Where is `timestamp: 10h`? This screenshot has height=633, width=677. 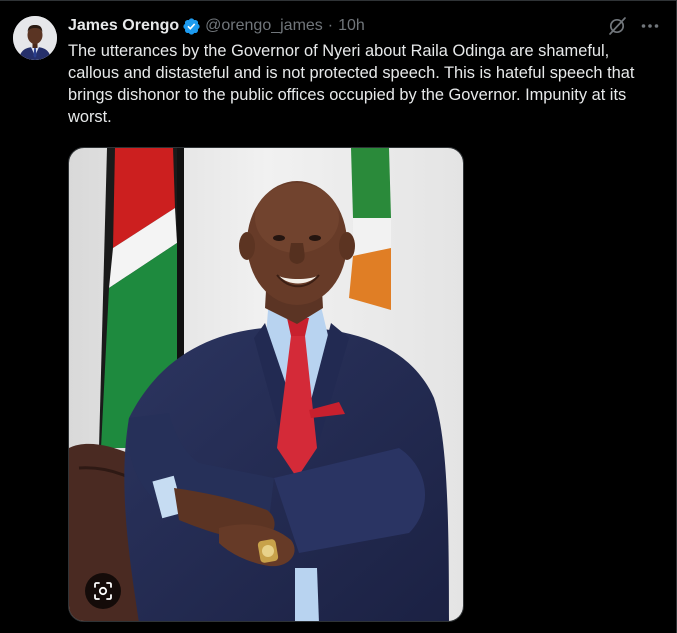 timestamp: 10h is located at coordinates (351, 26).